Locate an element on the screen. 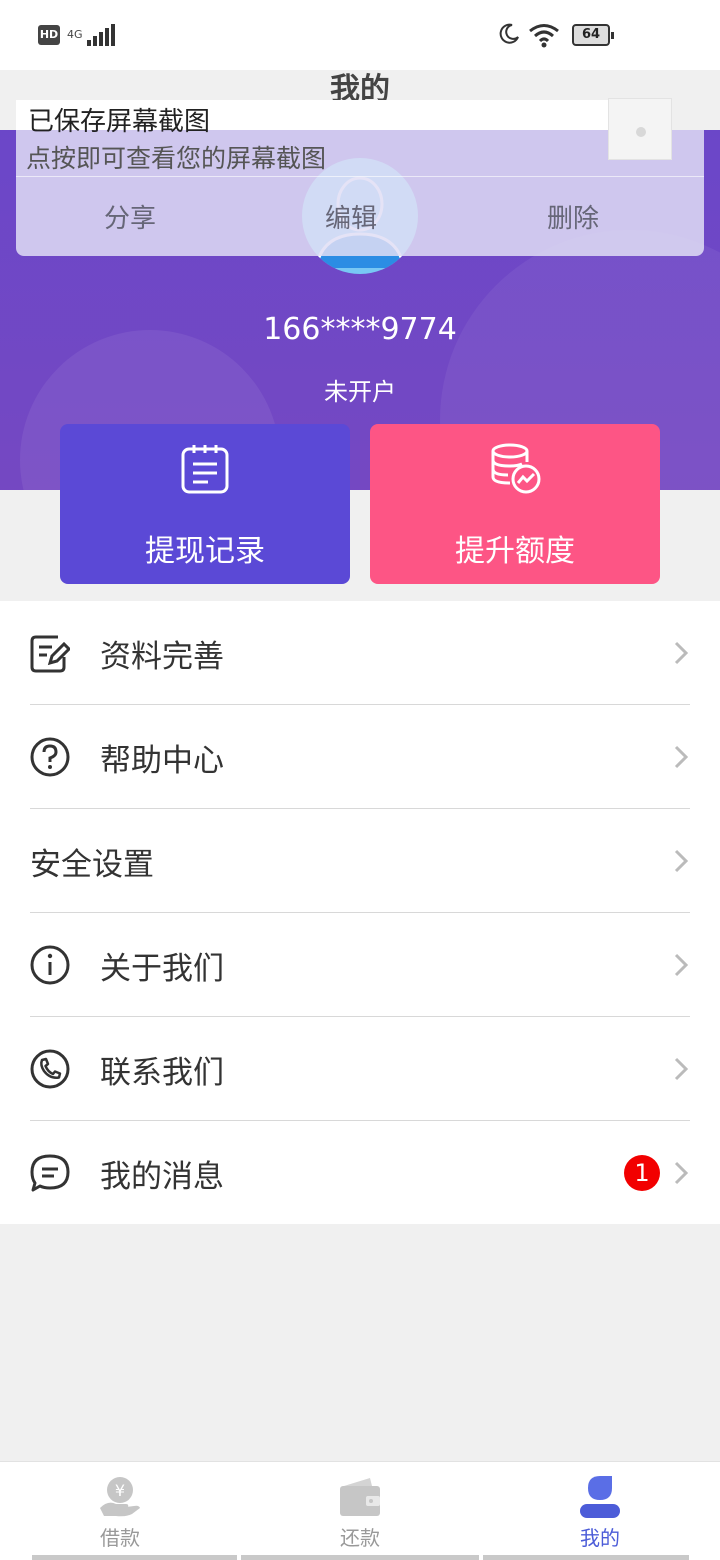 The image size is (720, 1560). moon-icon is located at coordinates (509, 33).